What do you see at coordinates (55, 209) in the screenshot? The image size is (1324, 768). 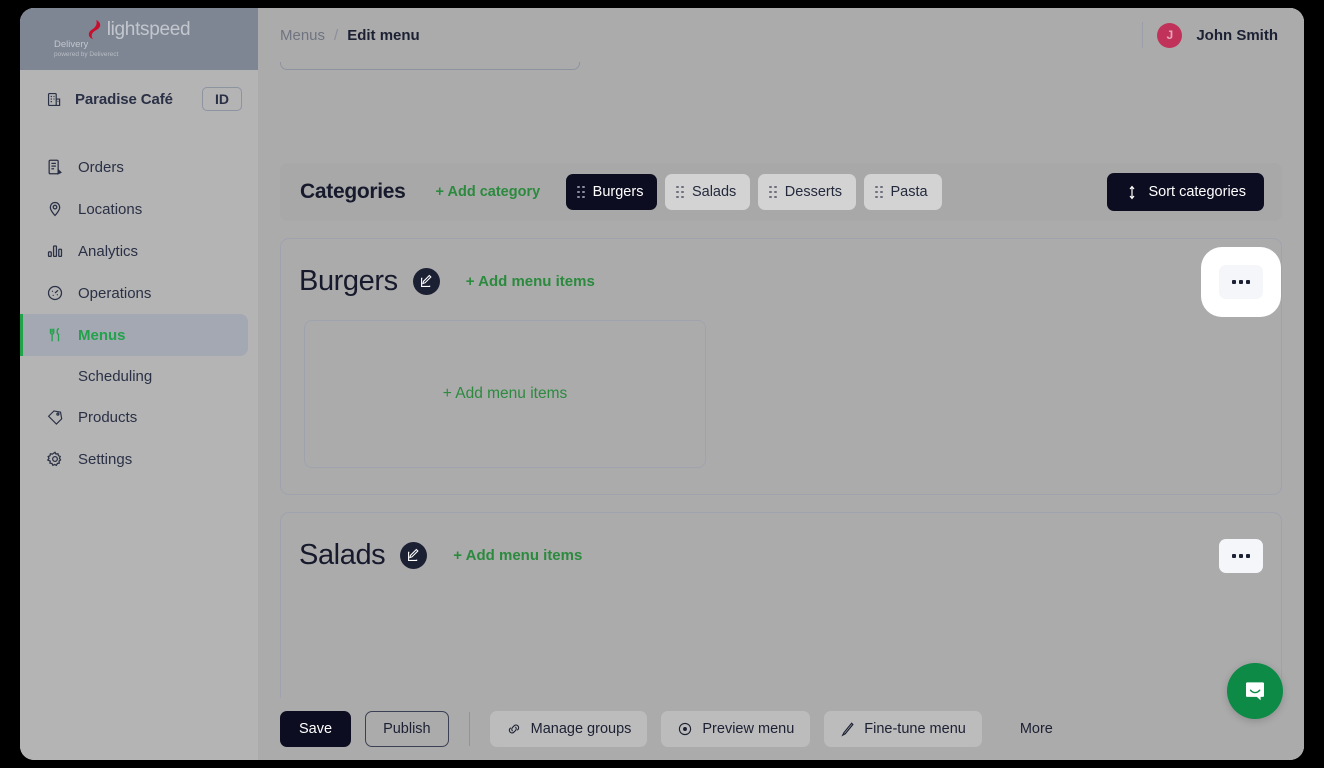 I see `location-pin-icon` at bounding box center [55, 209].